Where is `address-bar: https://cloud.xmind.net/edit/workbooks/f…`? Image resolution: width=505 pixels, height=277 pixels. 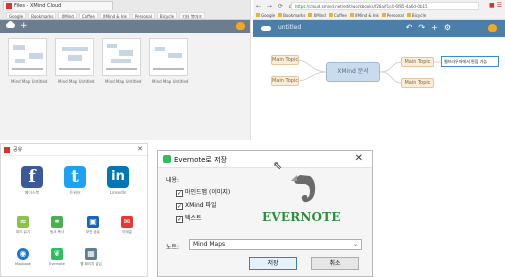
address-bar: https://cloud.xmind.net/edit/workbooks/f… is located at coordinates (385, 6).